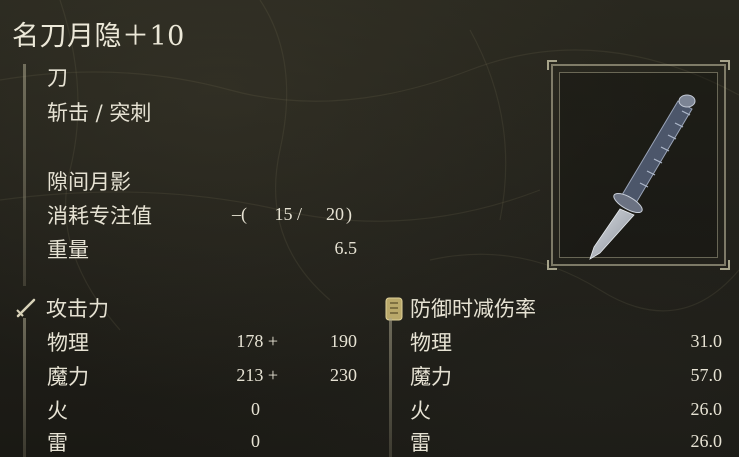  I want to click on sword-icon, so click(26, 308).